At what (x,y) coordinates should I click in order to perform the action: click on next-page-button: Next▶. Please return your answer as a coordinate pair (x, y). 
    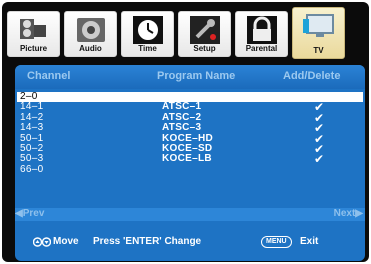
    Looking at the image, I should click on (348, 213).